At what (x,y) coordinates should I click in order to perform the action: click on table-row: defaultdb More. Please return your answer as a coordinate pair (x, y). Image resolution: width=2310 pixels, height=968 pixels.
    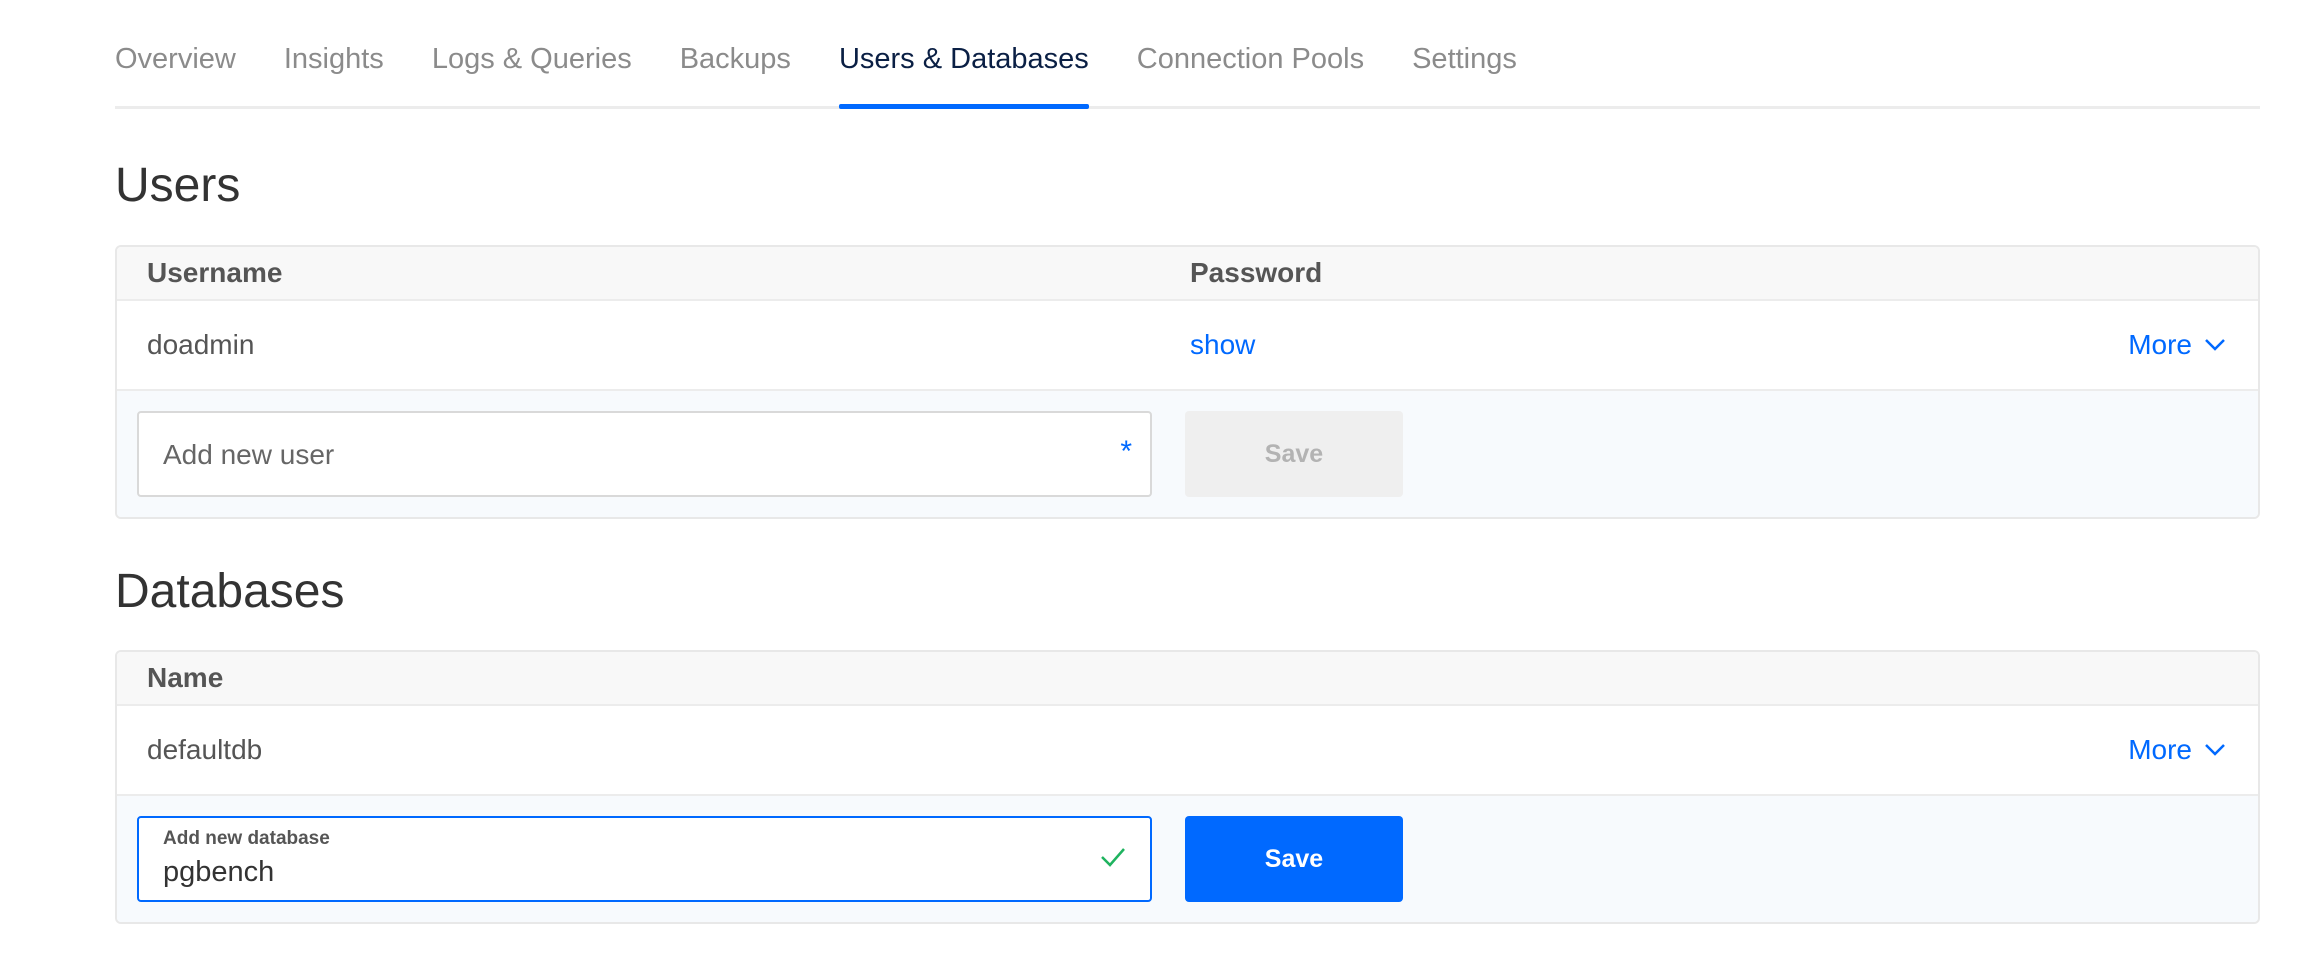
    Looking at the image, I should click on (1187, 751).